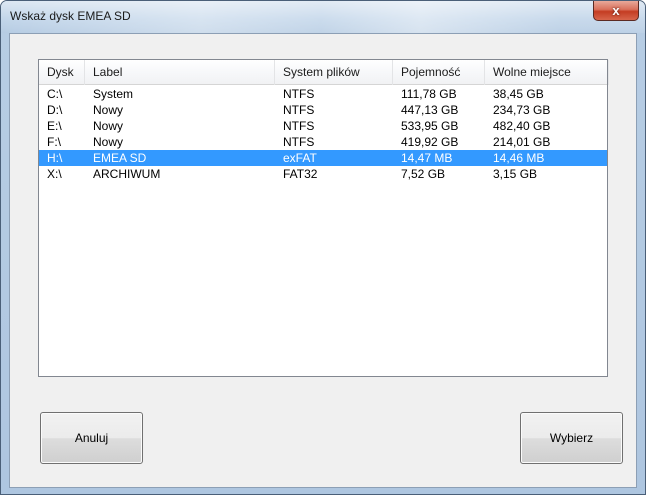 The width and height of the screenshot is (646, 495). What do you see at coordinates (522, 126) in the screenshot?
I see `cell-free-space: 482,40 GB` at bounding box center [522, 126].